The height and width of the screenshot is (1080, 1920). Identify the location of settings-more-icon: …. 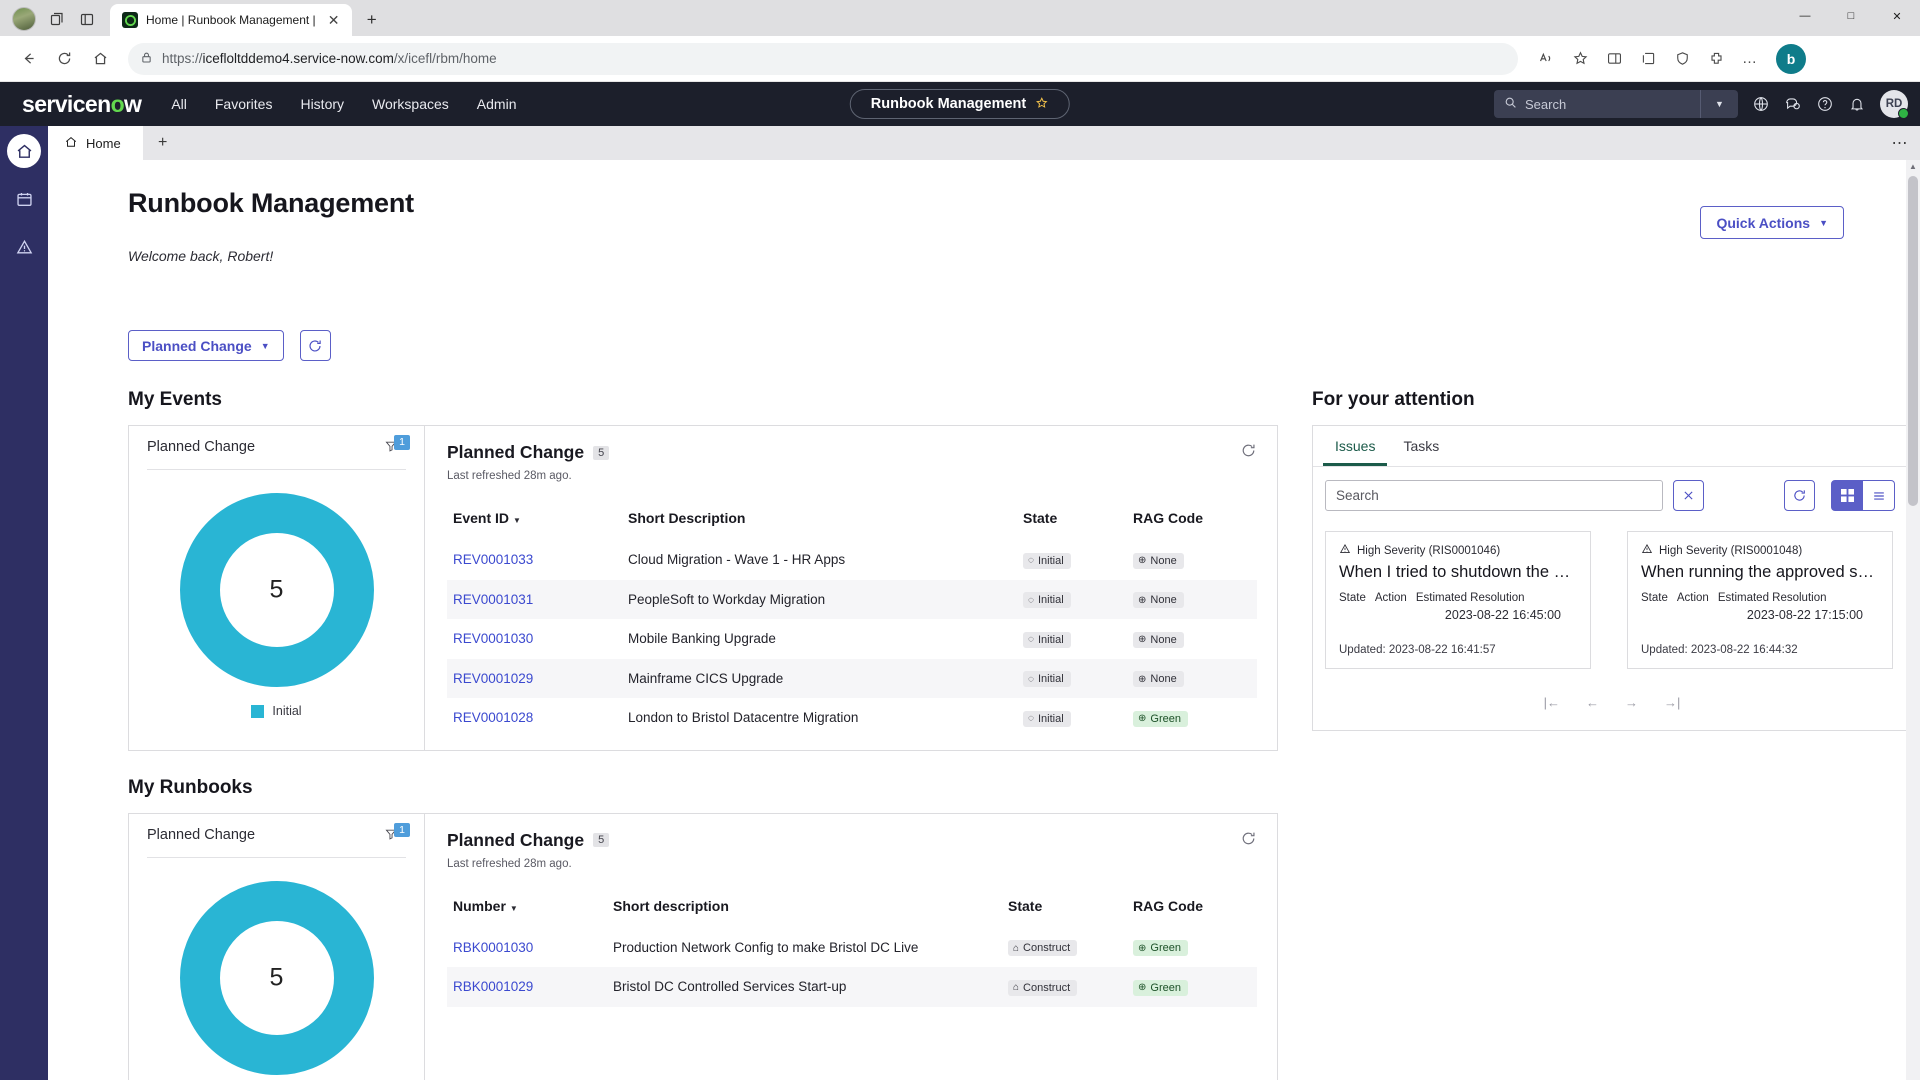
(1750, 59).